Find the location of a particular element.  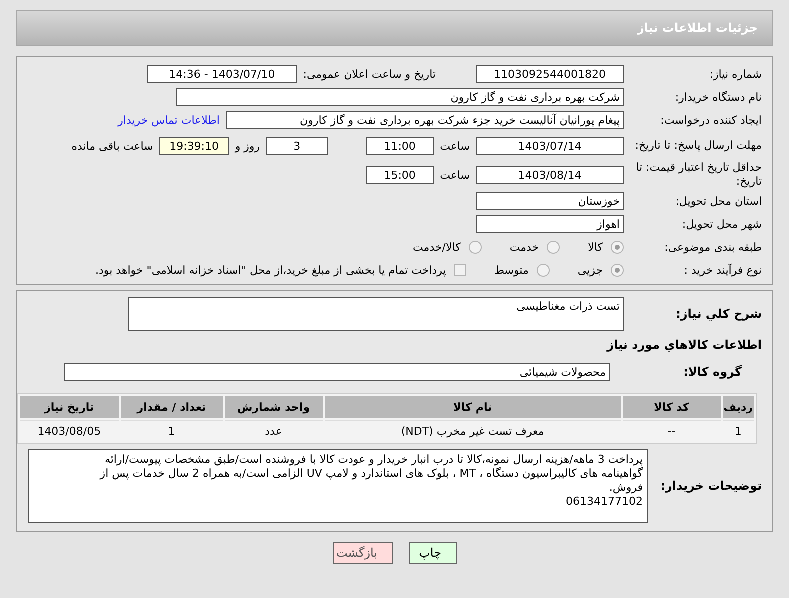

province-field: خوزستان is located at coordinates (550, 201).